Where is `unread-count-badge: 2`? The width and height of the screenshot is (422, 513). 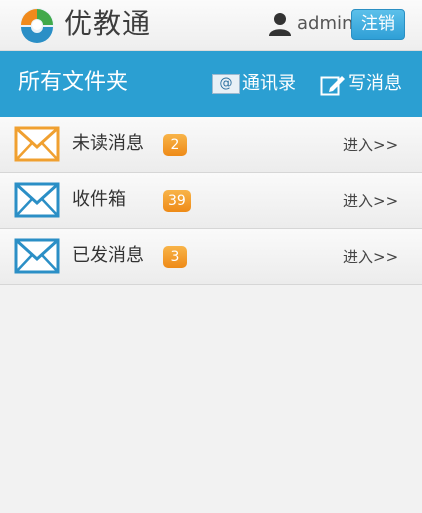 unread-count-badge: 2 is located at coordinates (175, 145).